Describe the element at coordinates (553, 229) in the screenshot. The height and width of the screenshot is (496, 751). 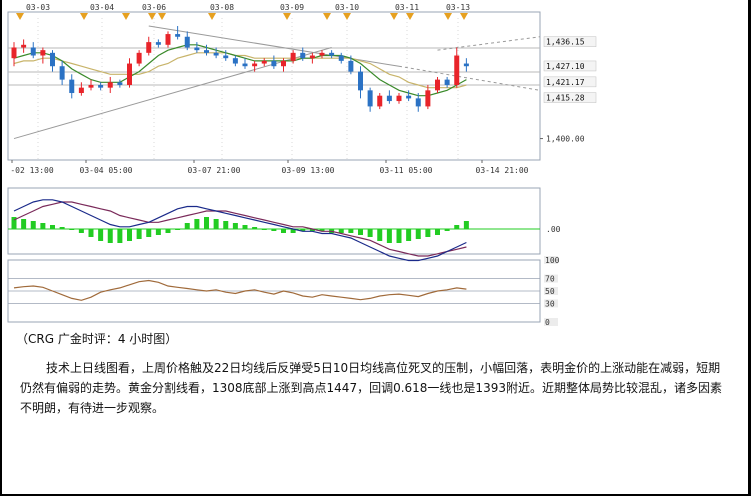
I see `macd-zero-label: .00` at that location.